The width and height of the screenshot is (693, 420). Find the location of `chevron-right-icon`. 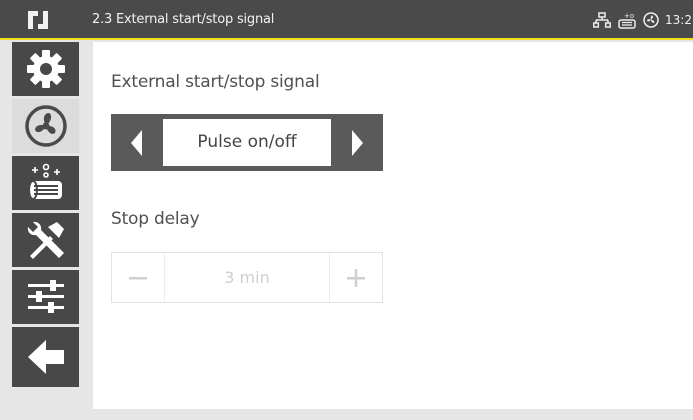

chevron-right-icon is located at coordinates (357, 142).